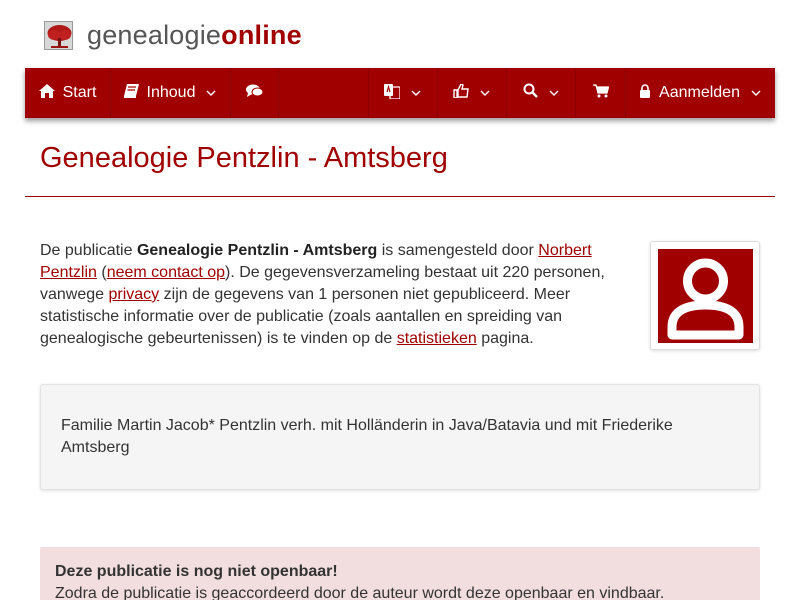 Image resolution: width=800 pixels, height=600 pixels. I want to click on translate-icon, so click(392, 93).